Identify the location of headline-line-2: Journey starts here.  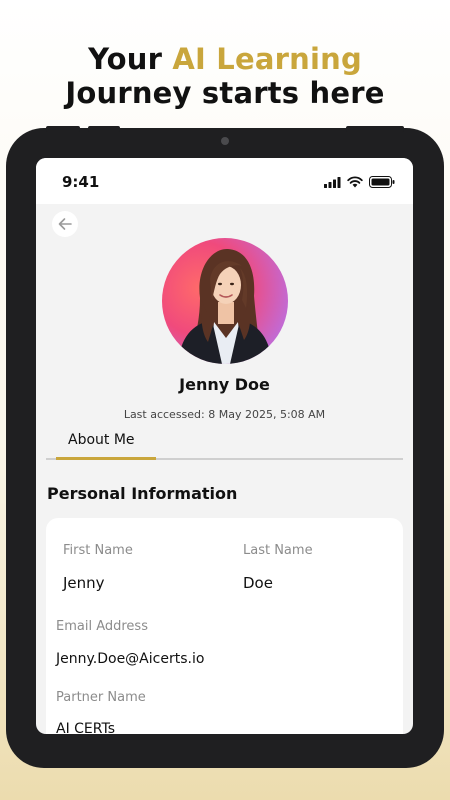
(225, 93).